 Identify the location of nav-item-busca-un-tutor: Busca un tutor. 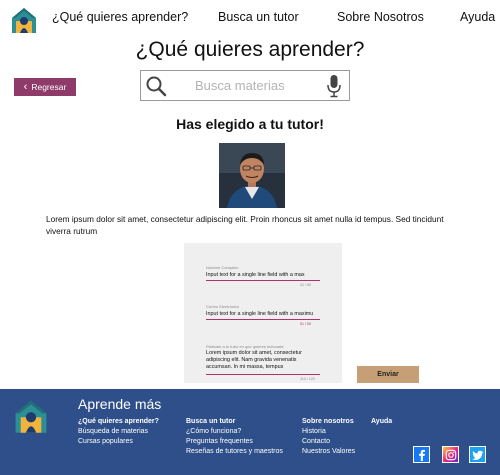
(258, 17).